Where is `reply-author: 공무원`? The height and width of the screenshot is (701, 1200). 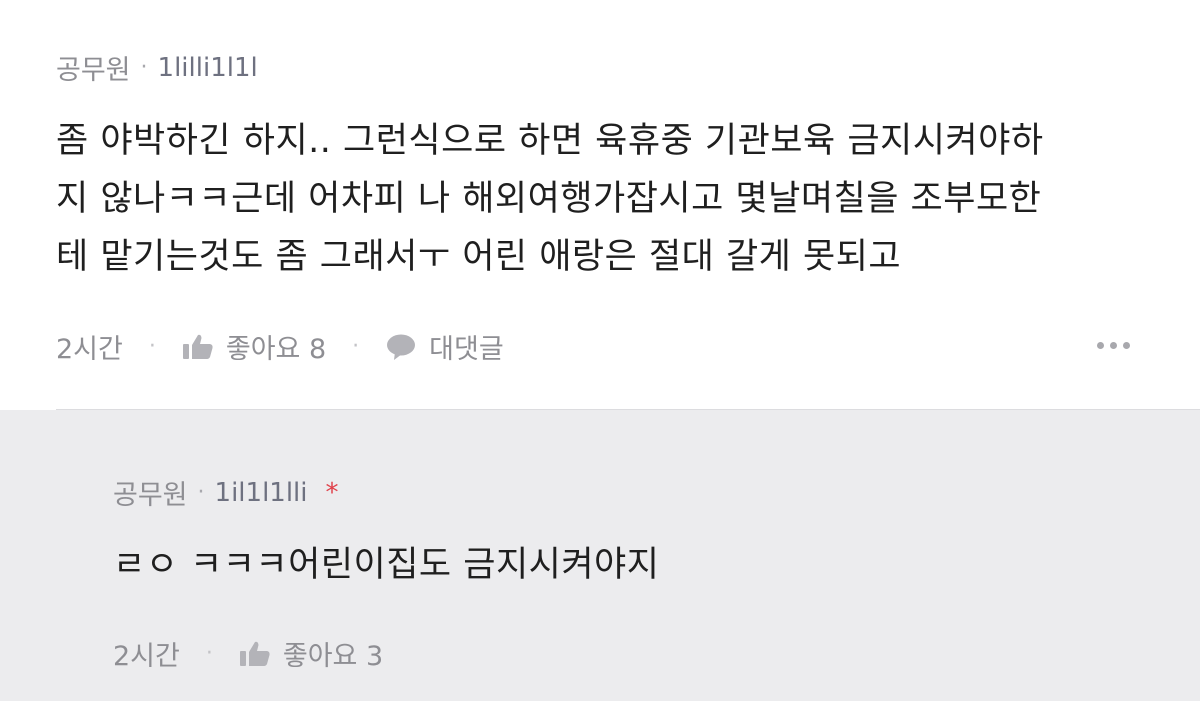 reply-author: 공무원 is located at coordinates (150, 492).